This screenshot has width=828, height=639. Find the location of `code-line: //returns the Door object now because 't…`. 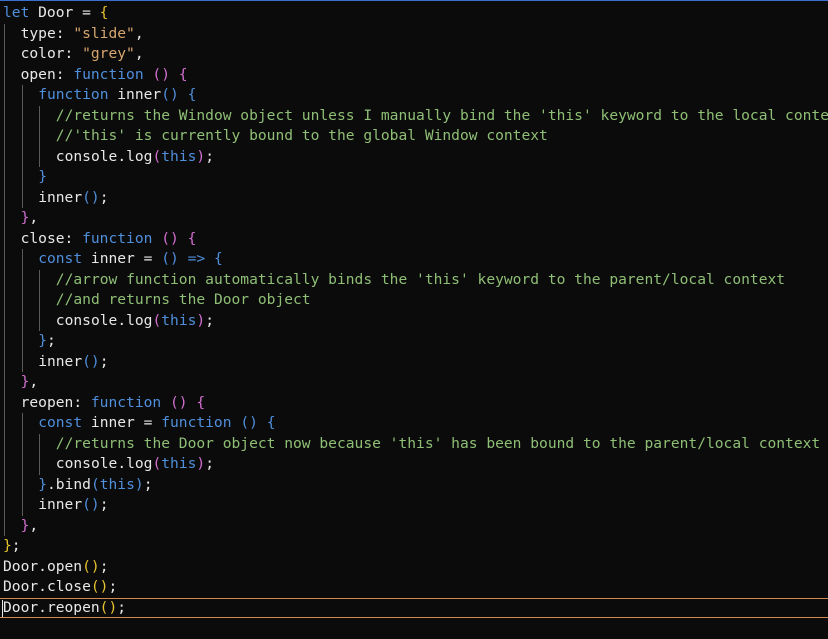

code-line: //returns the Door object now because 't… is located at coordinates (414, 443).